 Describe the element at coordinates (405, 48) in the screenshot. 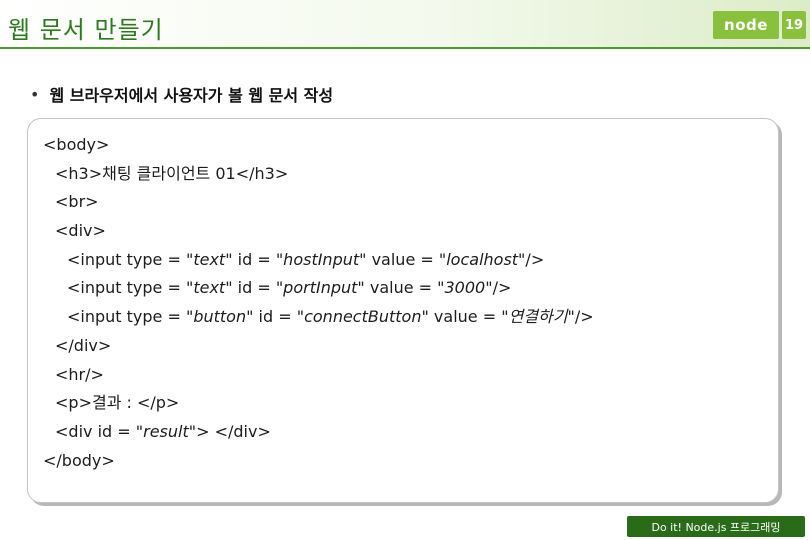

I see `header-divider` at that location.